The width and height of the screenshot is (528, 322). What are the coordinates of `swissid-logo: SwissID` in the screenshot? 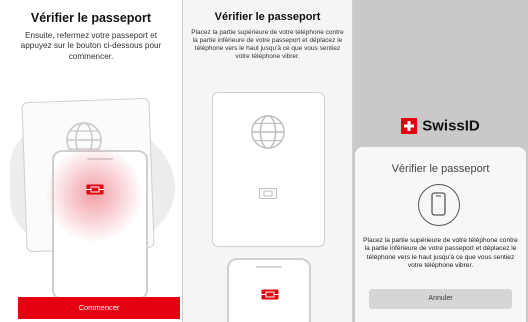 It's located at (440, 126).